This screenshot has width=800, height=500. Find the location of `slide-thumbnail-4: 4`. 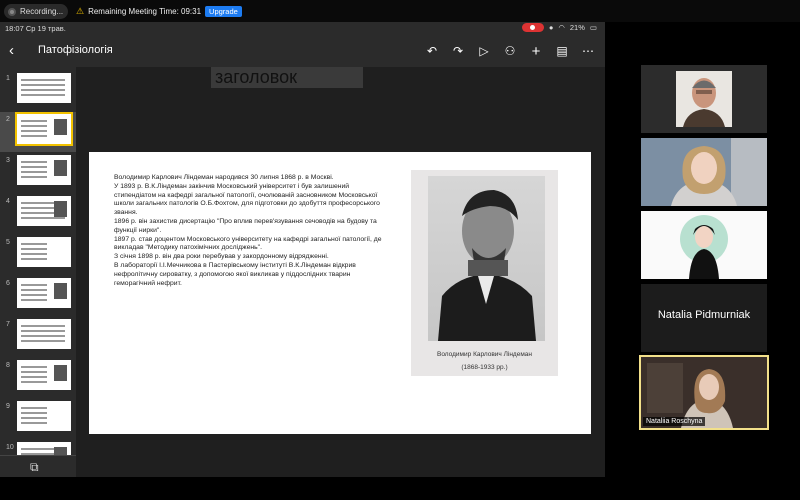

slide-thumbnail-4: 4 is located at coordinates (38, 214).